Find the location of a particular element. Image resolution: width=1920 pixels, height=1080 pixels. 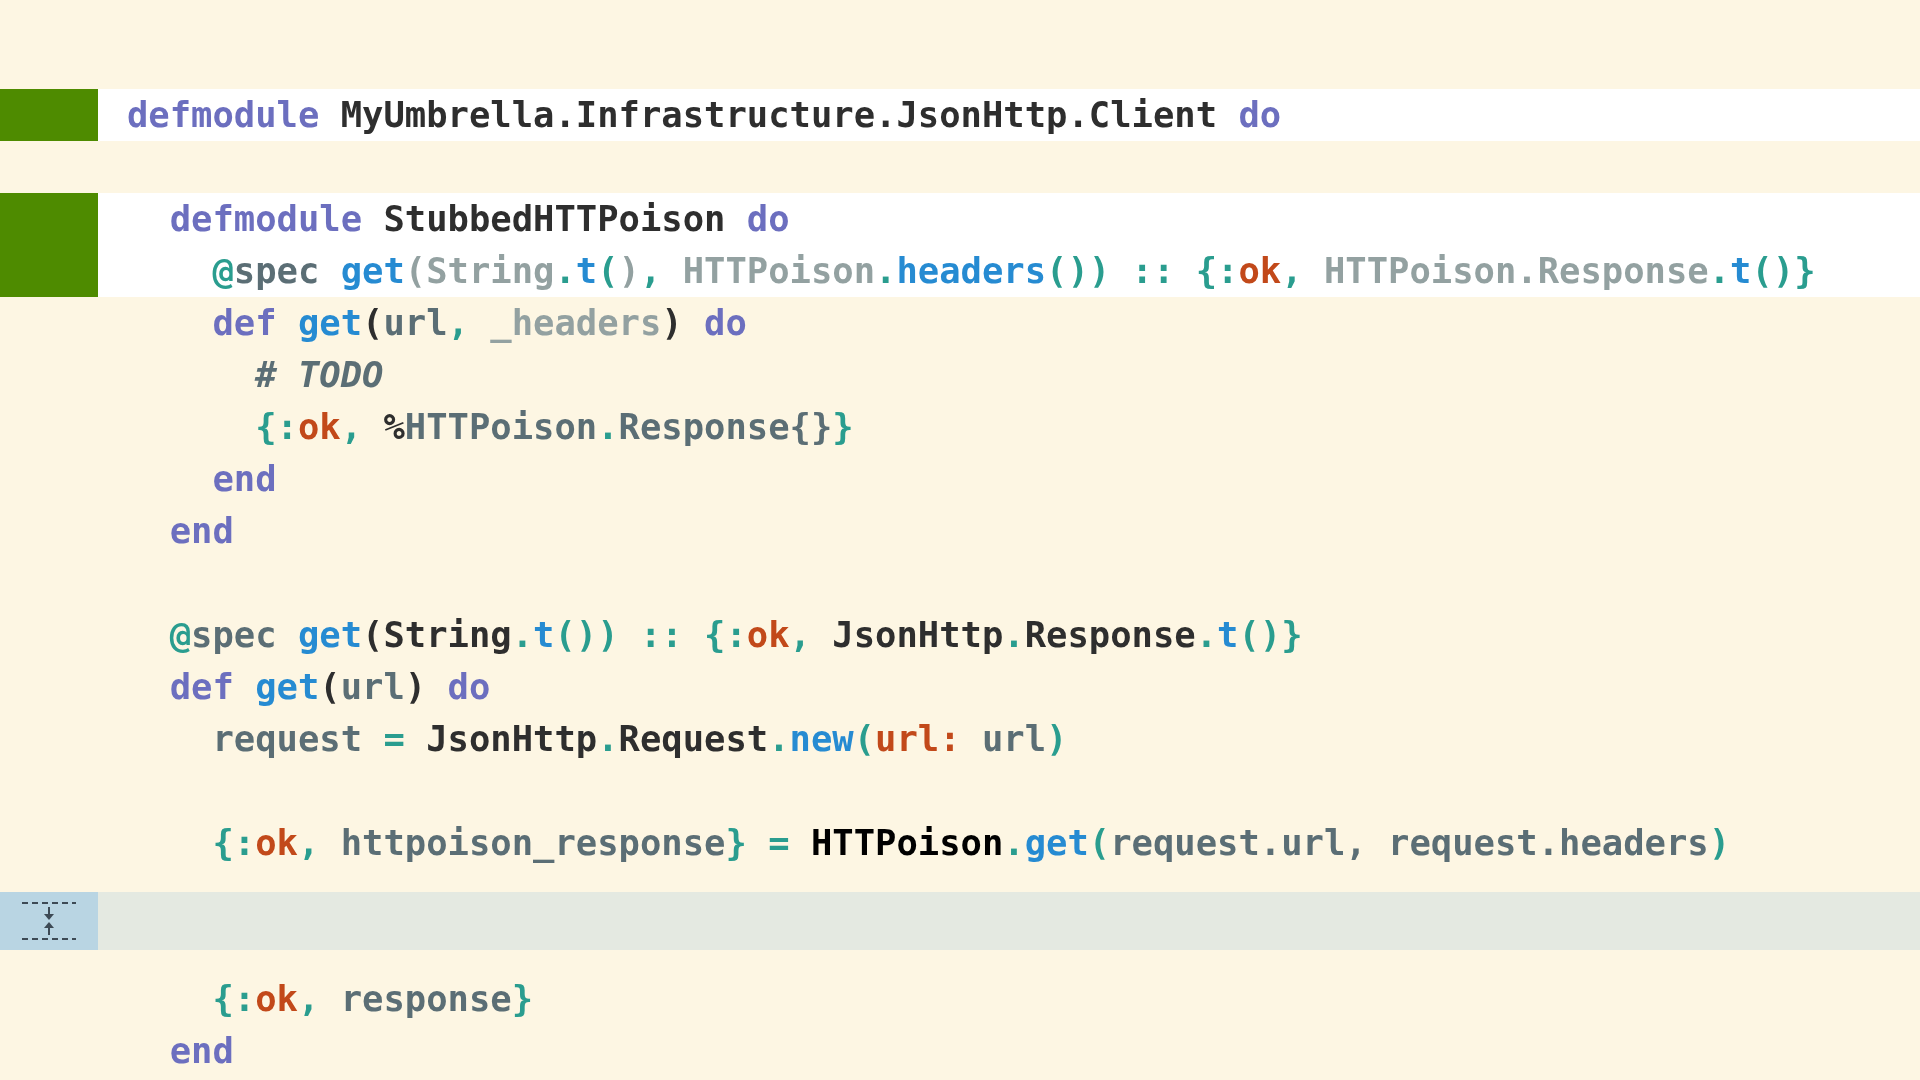

code-line: def get(url, _headers) do is located at coordinates (479, 323).